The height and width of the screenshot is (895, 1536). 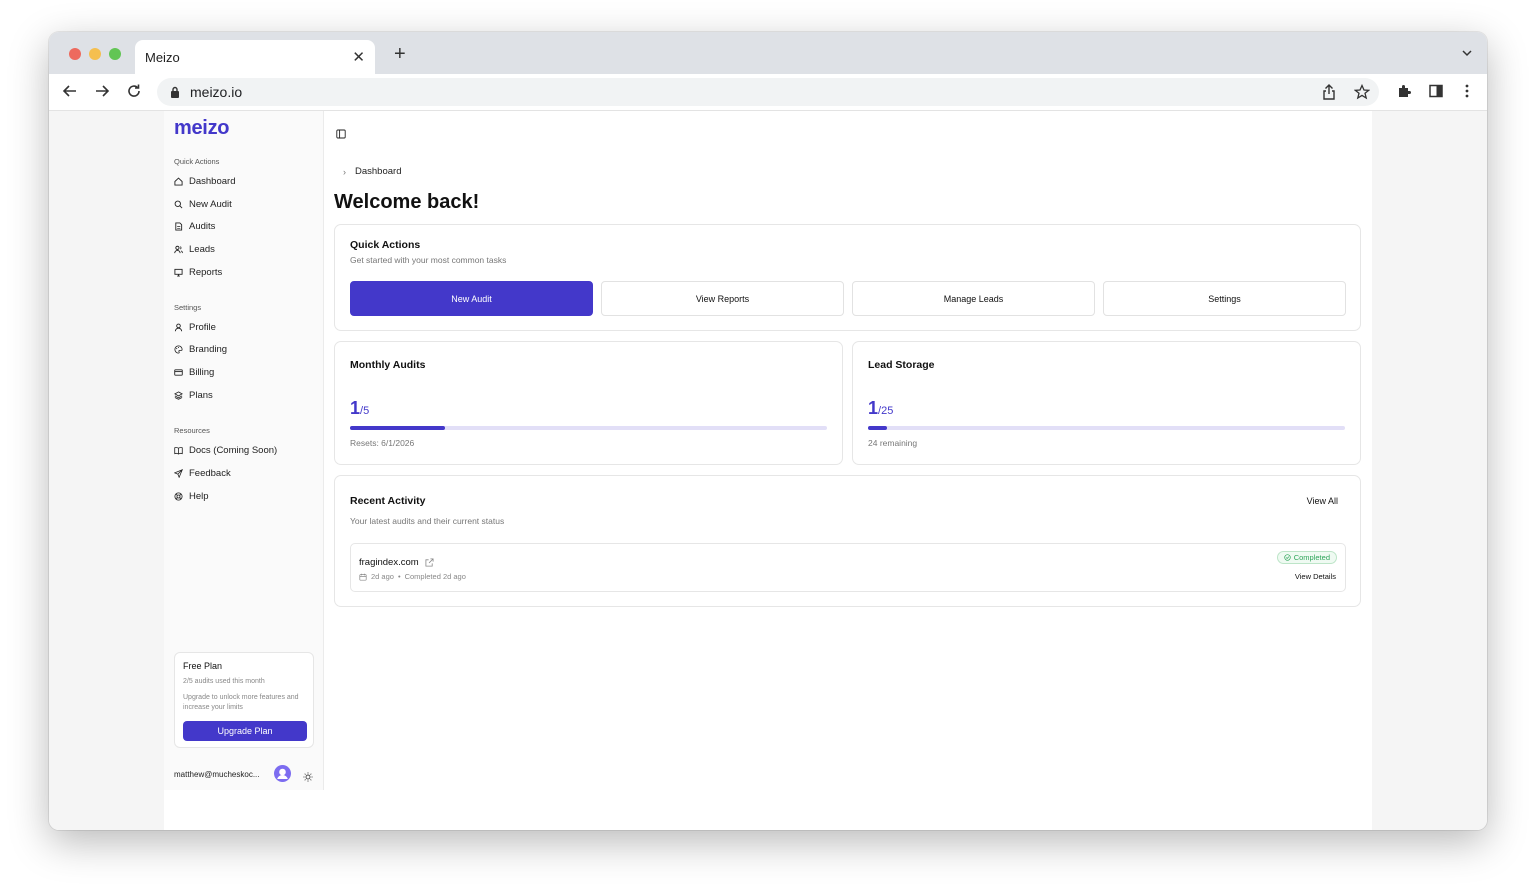 What do you see at coordinates (178, 473) in the screenshot?
I see `send-icon` at bounding box center [178, 473].